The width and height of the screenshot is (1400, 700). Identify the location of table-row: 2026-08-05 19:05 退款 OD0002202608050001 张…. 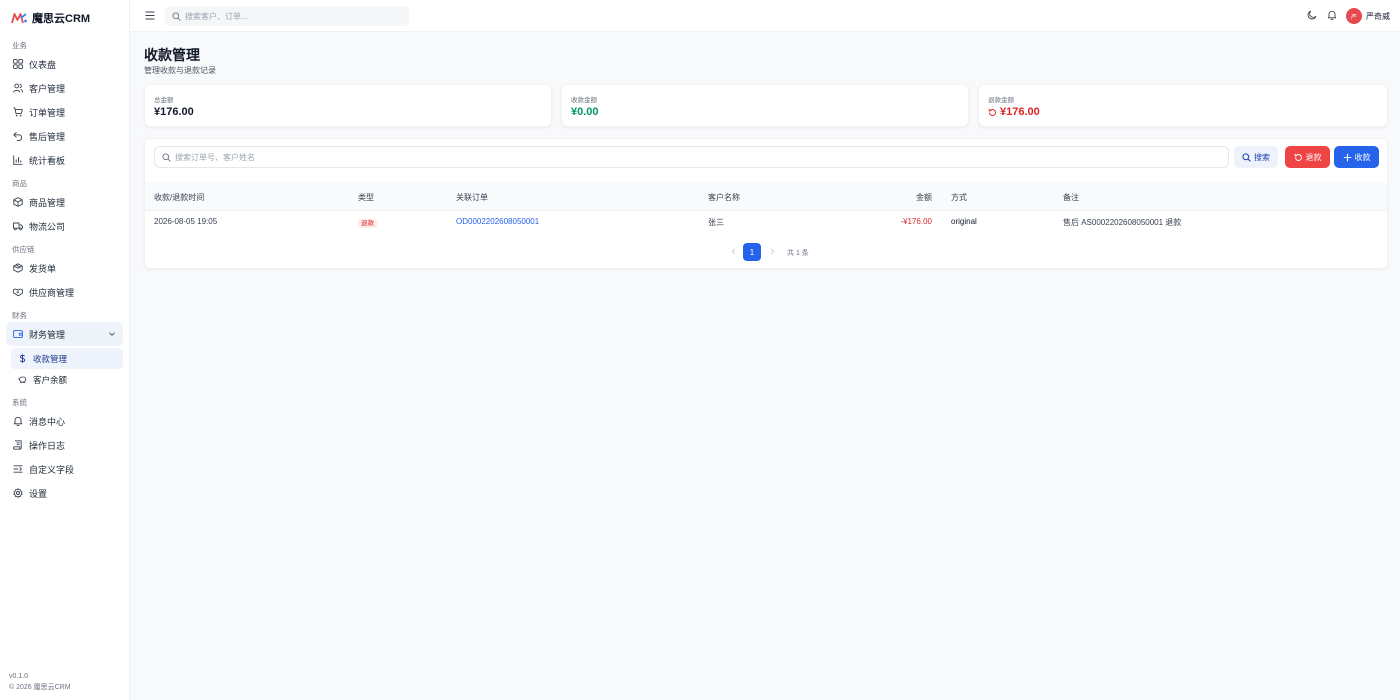
(766, 223).